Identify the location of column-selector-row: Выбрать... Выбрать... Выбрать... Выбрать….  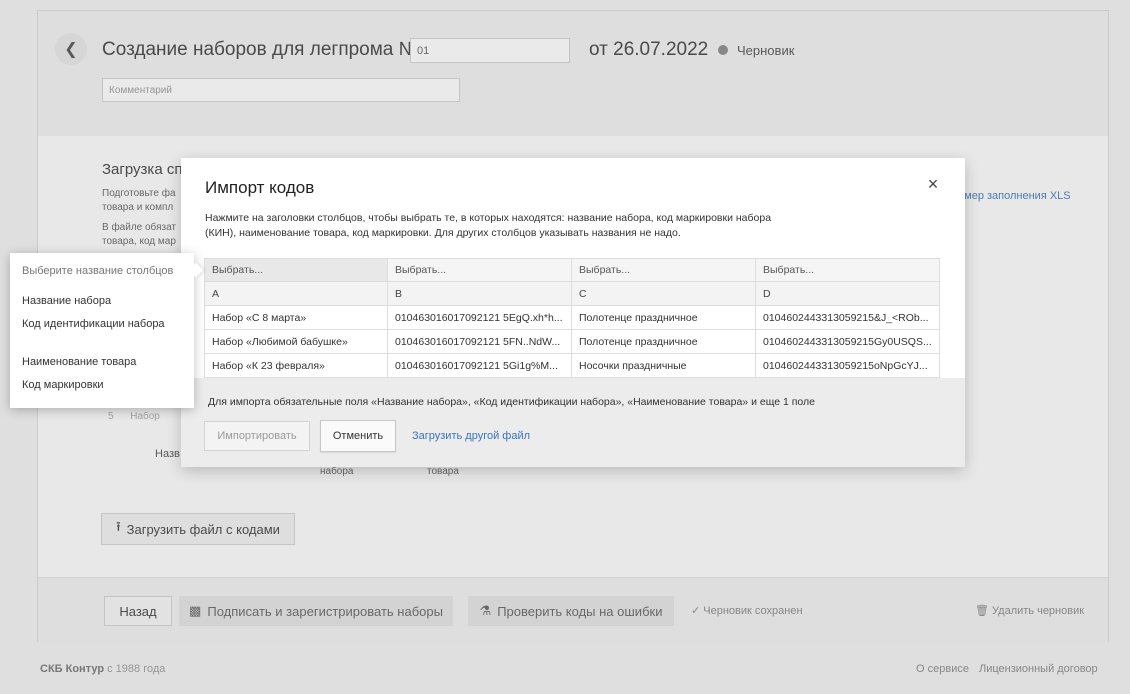
(572, 270).